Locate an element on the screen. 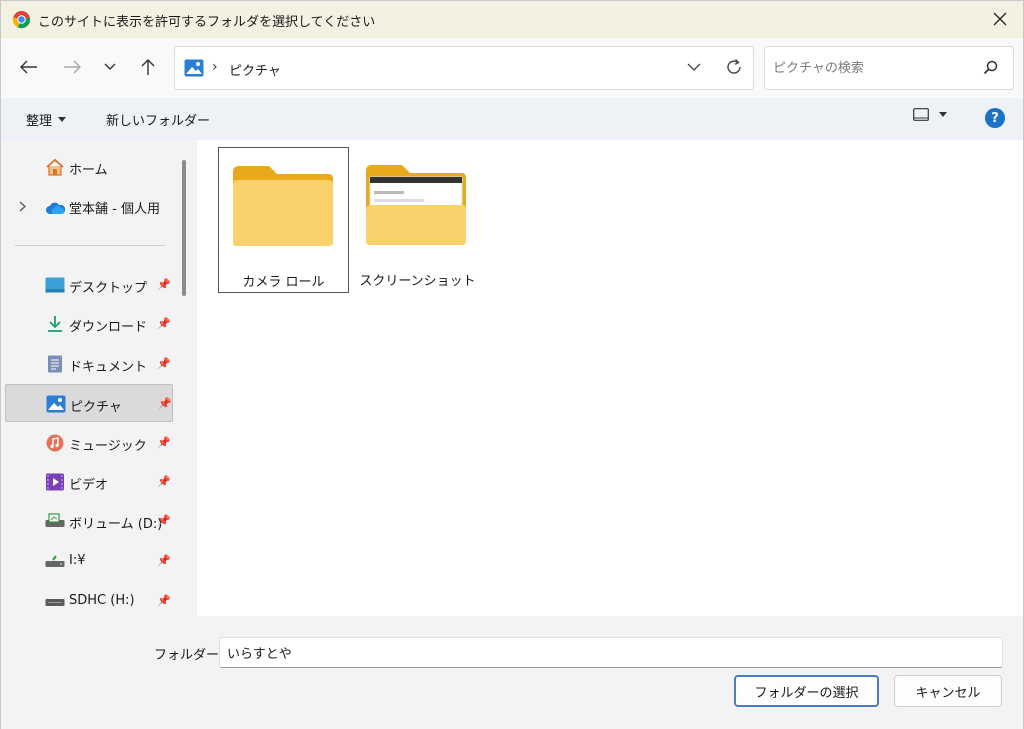 The height and width of the screenshot is (729, 1024). command-bar: 整理 新しいフォルダー ? is located at coordinates (512, 119).